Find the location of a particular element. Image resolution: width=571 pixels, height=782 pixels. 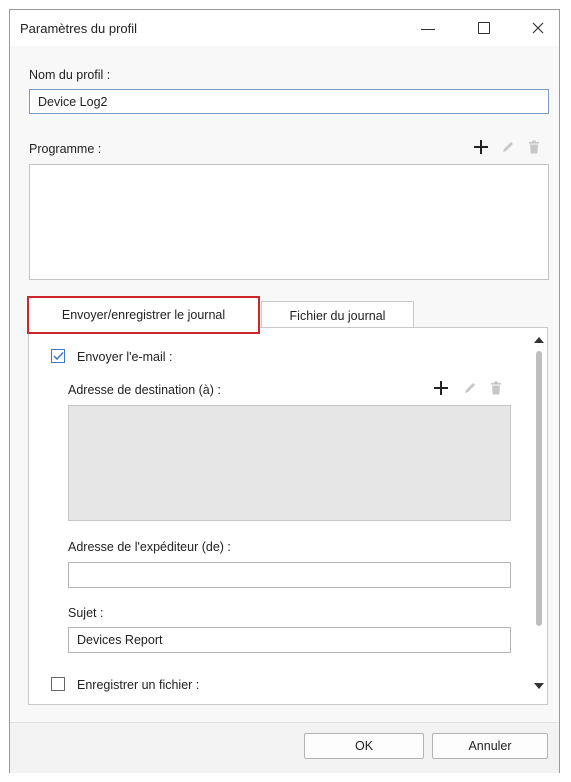

minimize-button is located at coordinates (428, 28).